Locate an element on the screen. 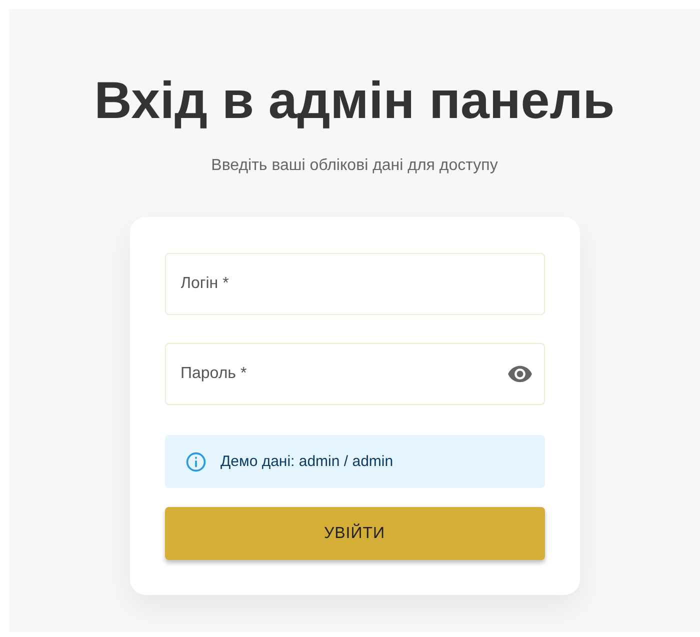 The image size is (700, 637). page-title: Вхід в адмін панель is located at coordinates (354, 101).